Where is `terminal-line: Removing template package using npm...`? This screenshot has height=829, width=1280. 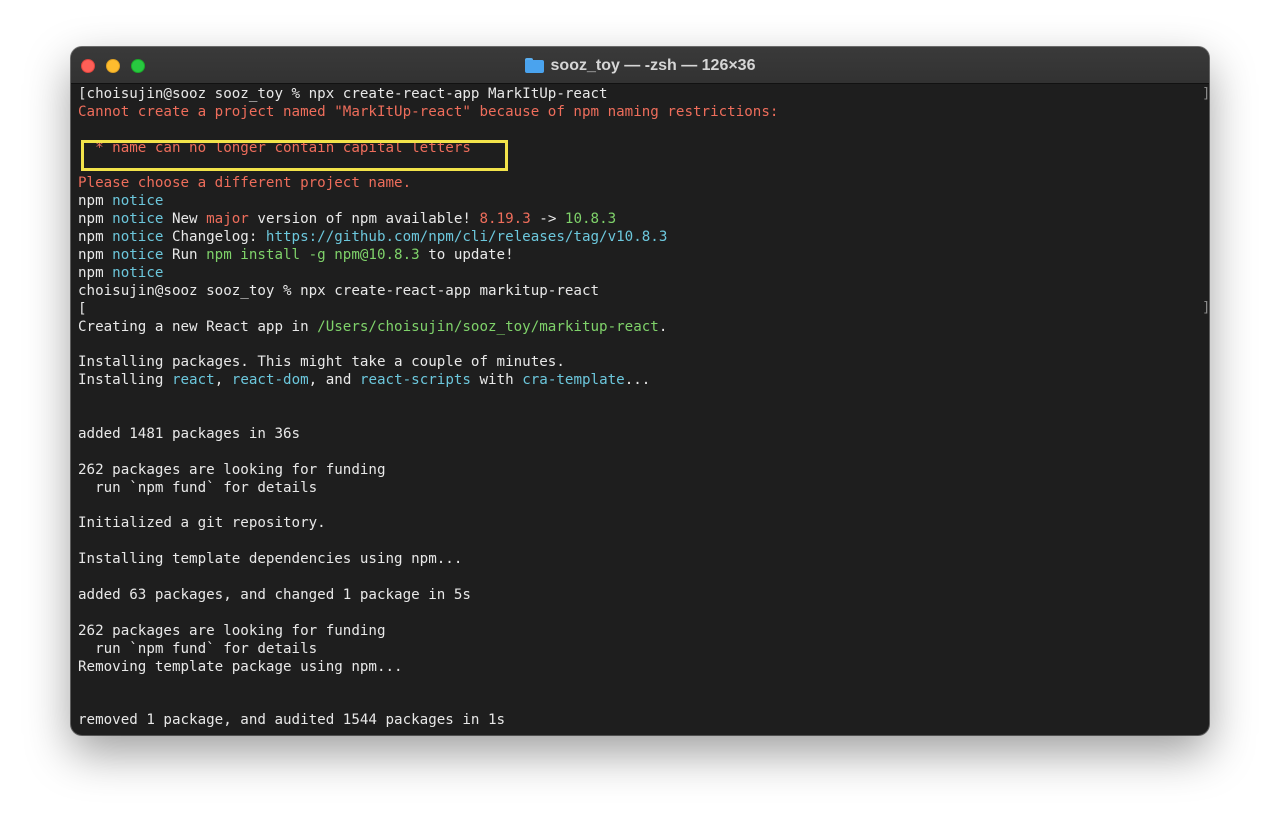
terminal-line: Removing template package using npm... is located at coordinates (640, 668).